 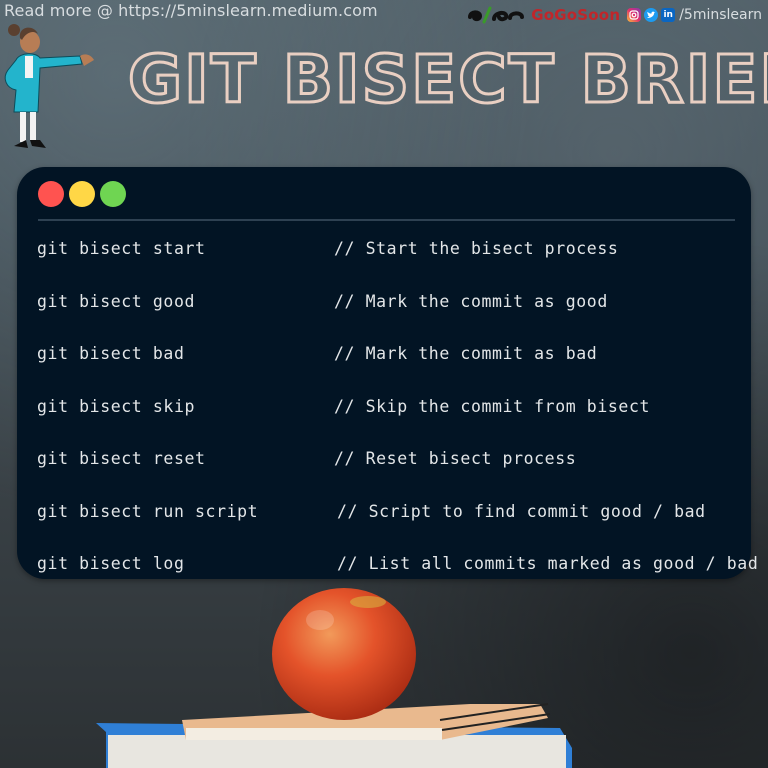 What do you see at coordinates (521, 511) in the screenshot?
I see `command-comment: // Script to find commit good / bad` at bounding box center [521, 511].